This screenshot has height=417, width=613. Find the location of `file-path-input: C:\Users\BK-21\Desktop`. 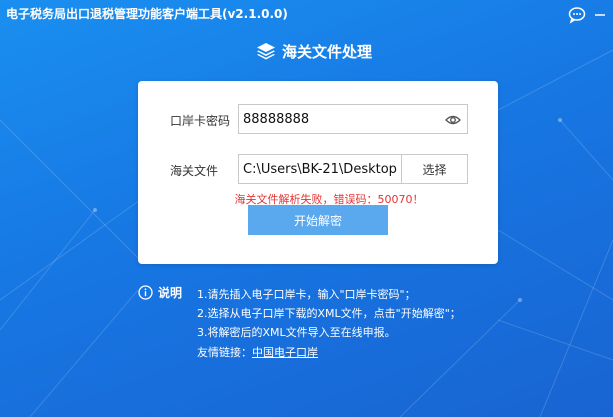

file-path-input: C:\Users\BK-21\Desktop is located at coordinates (320, 169).